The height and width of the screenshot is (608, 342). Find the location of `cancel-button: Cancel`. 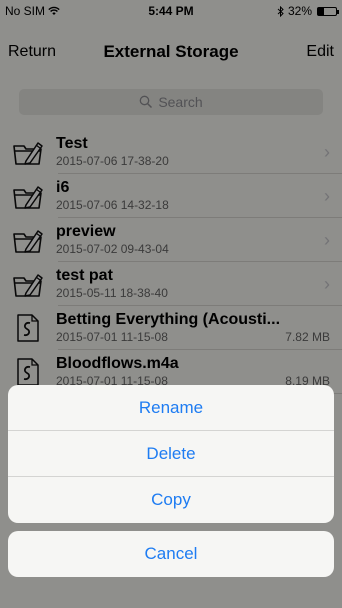

cancel-button: Cancel is located at coordinates (171, 554).